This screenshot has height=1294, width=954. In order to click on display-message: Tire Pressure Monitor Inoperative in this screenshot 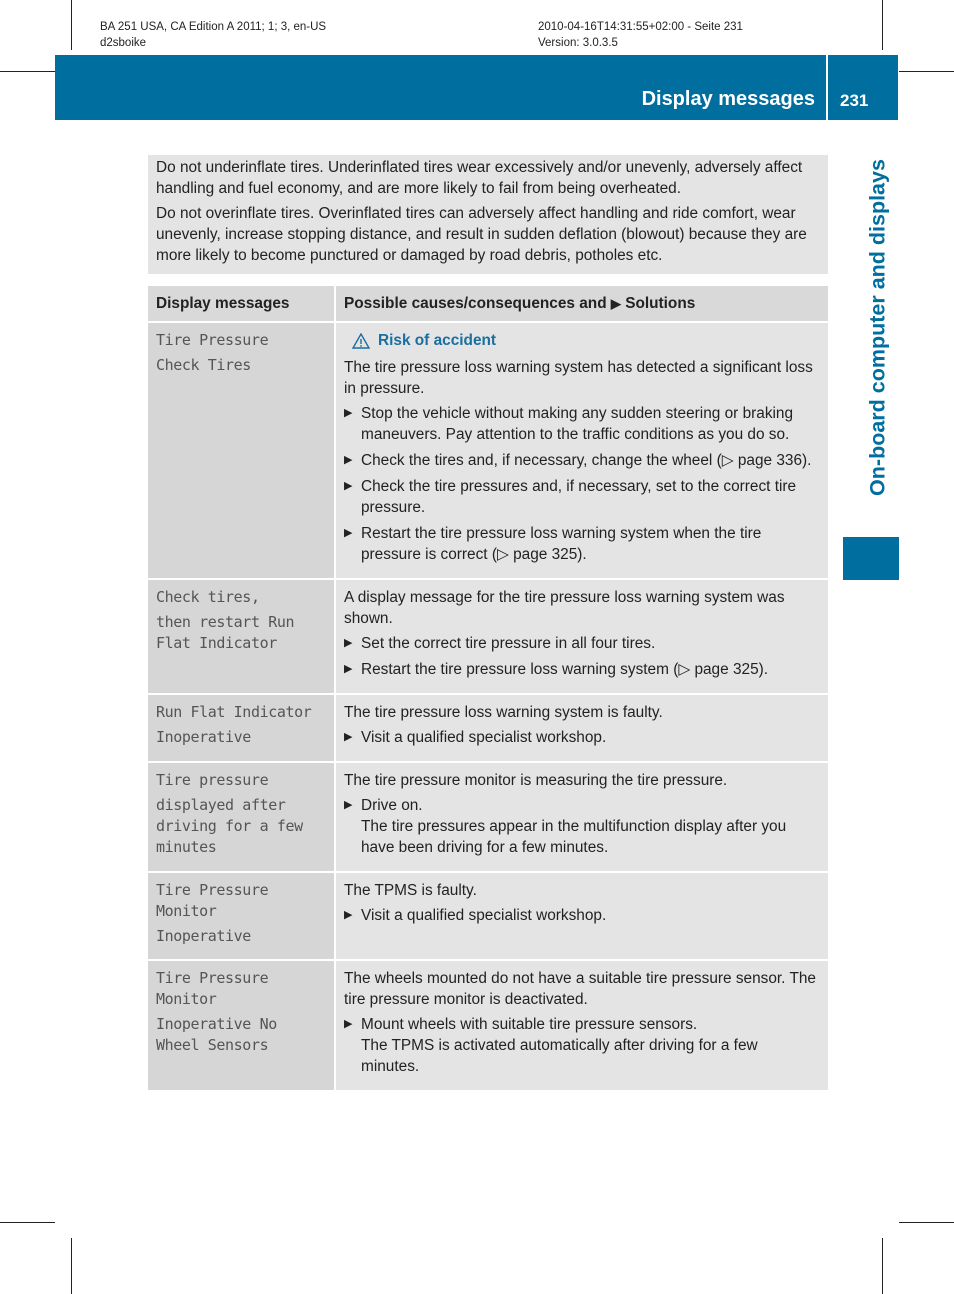, I will do `click(242, 916)`.